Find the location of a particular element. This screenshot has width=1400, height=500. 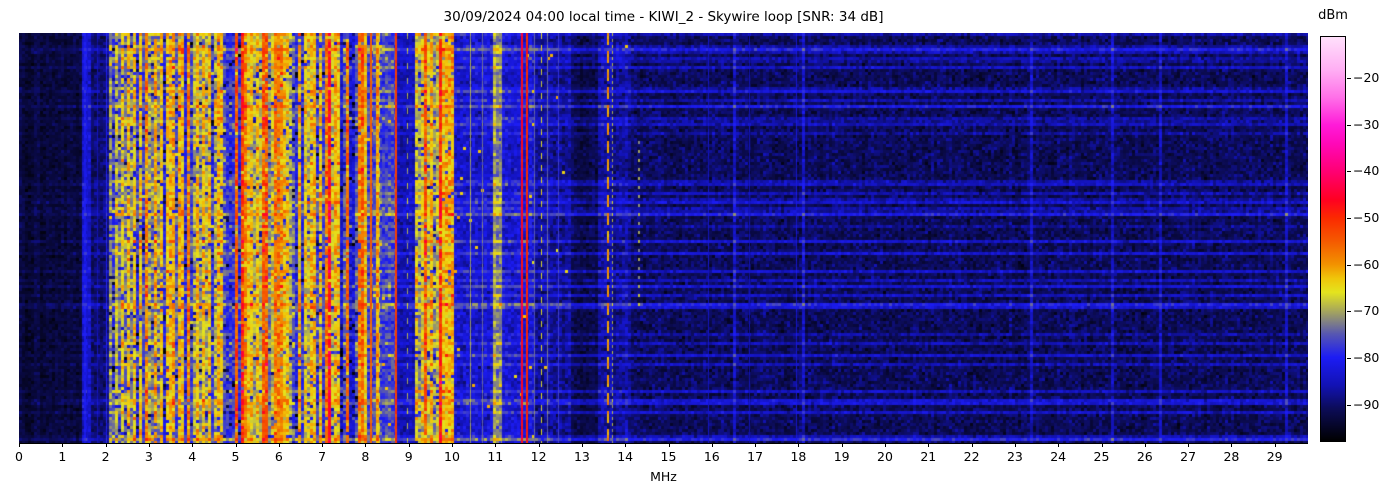

x-tick-label: 14 is located at coordinates (625, 456).